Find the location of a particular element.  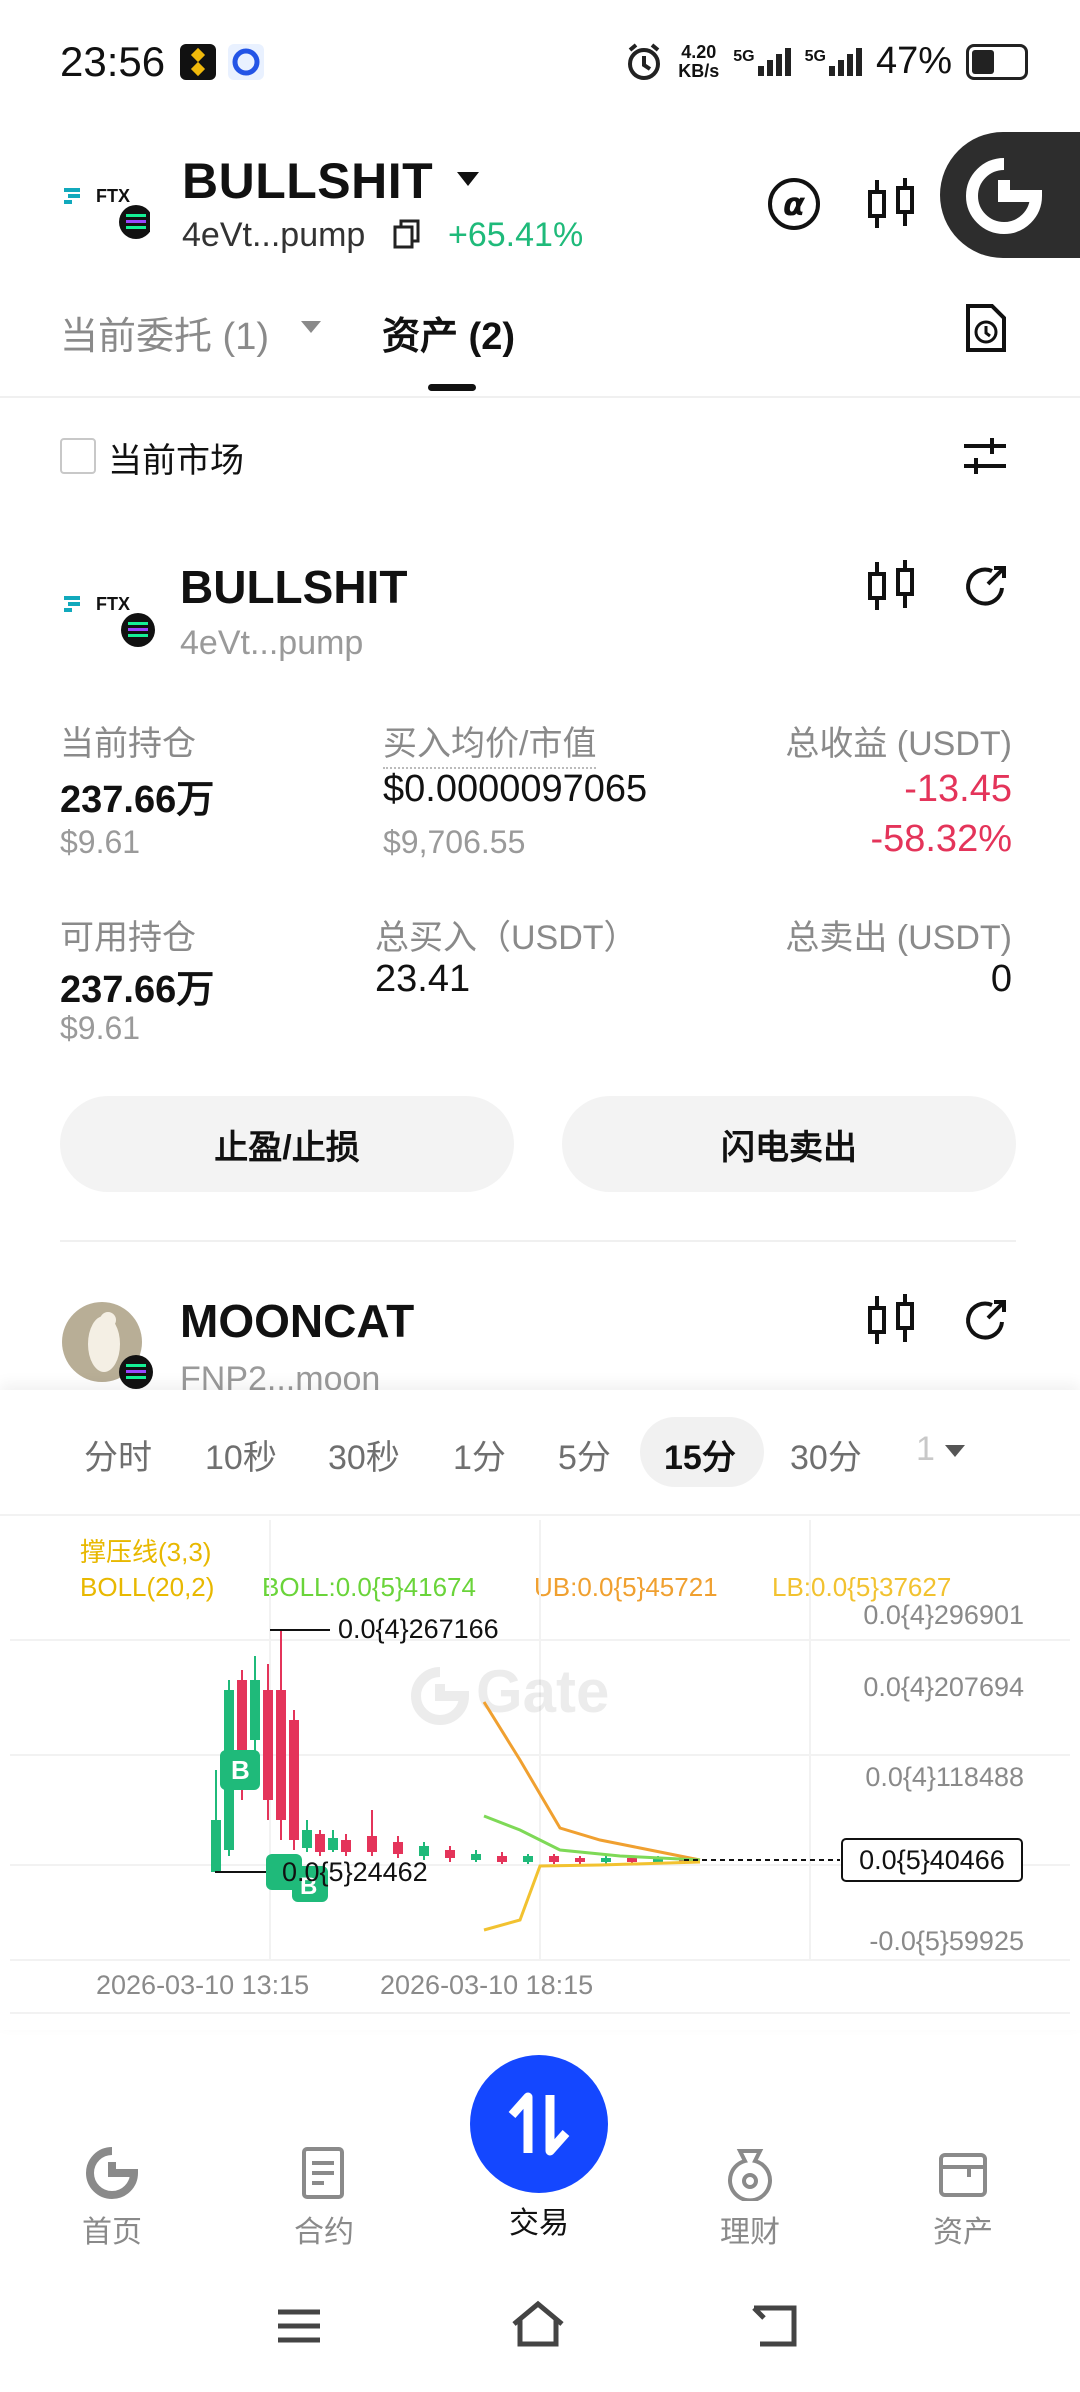

home-icon is located at coordinates (112, 2173).